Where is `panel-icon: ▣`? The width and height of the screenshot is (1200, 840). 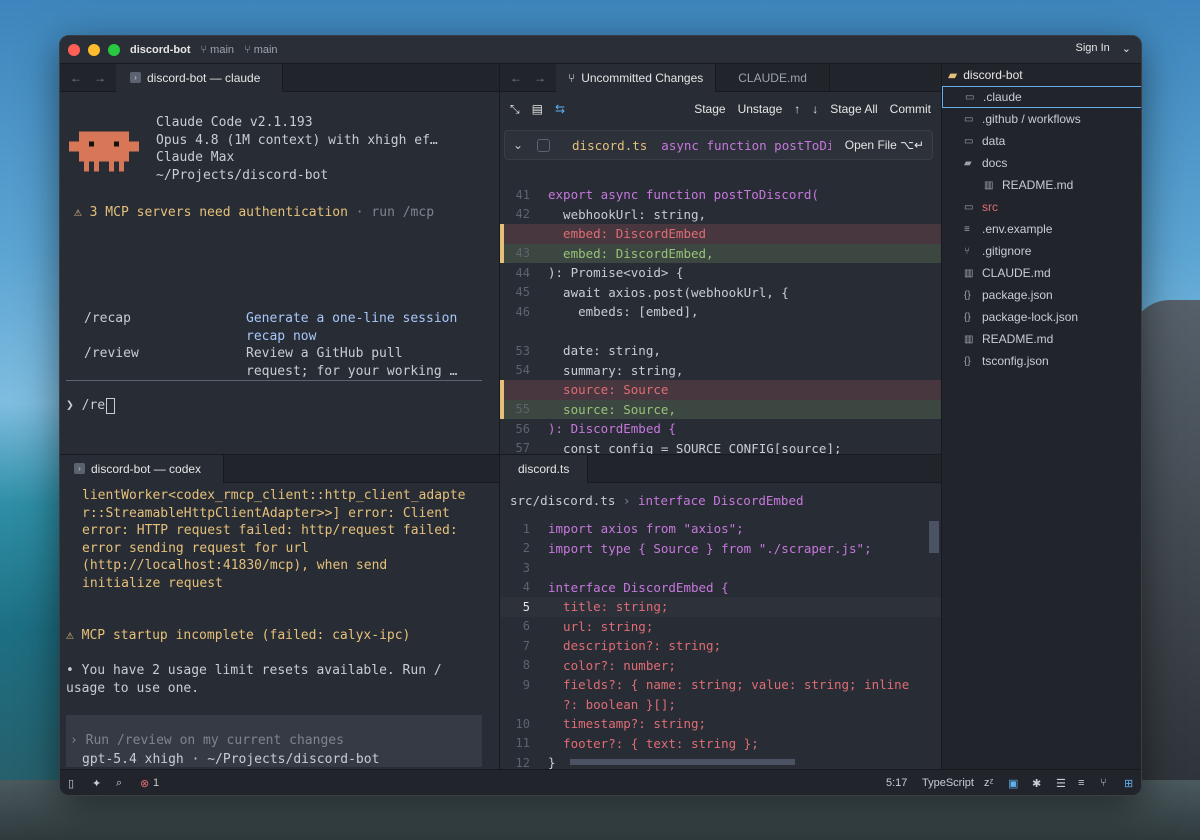 panel-icon: ▣ is located at coordinates (1013, 783).